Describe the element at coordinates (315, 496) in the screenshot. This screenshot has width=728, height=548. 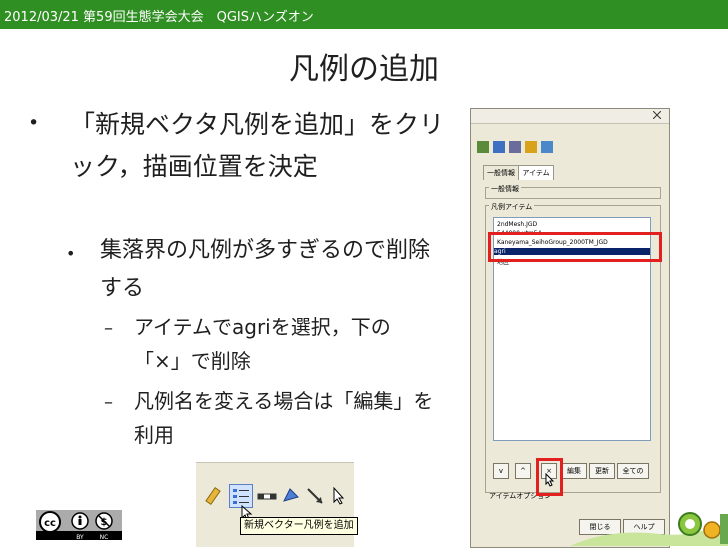
I see `add-arrow-icon` at that location.